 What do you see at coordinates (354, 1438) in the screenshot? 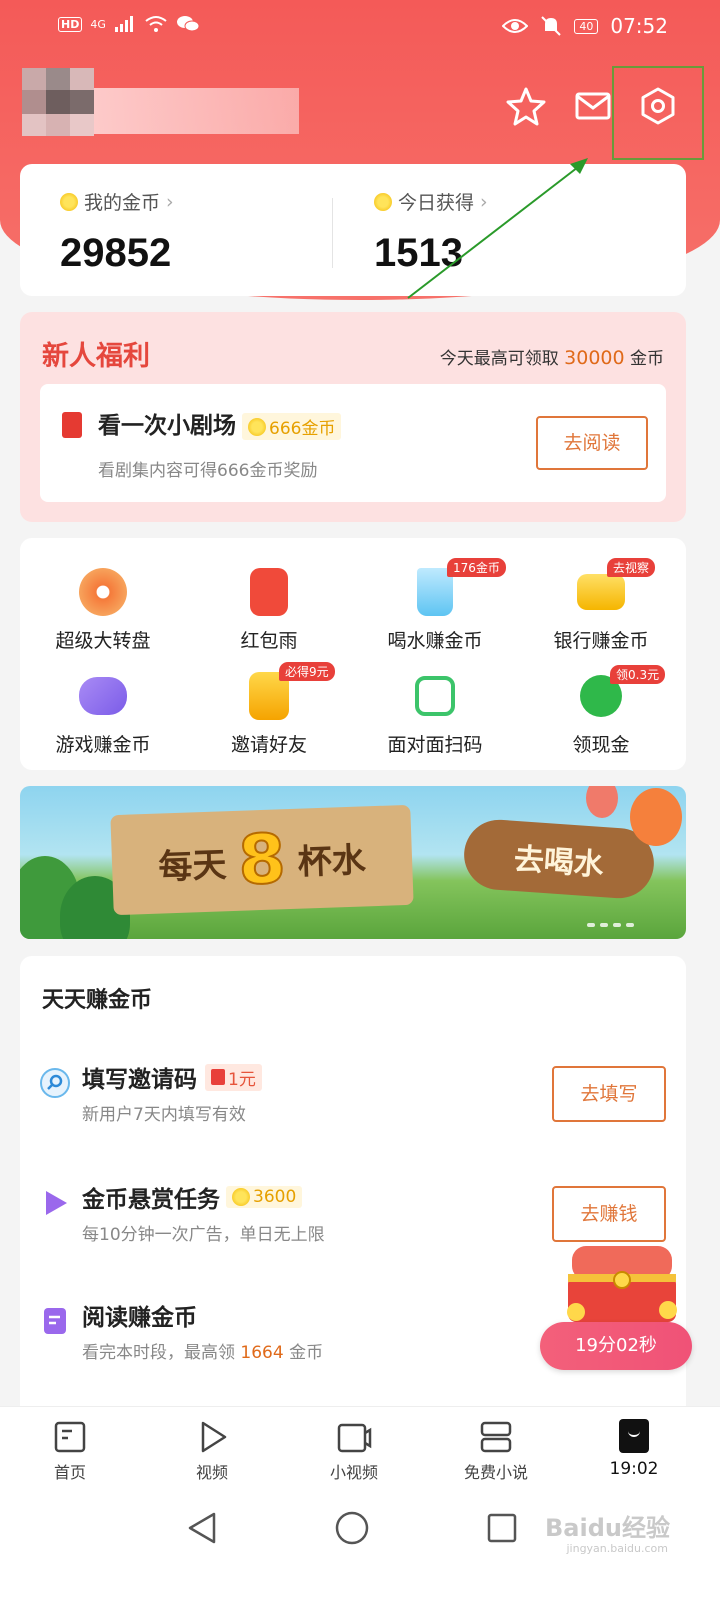
I see `camera-icon` at bounding box center [354, 1438].